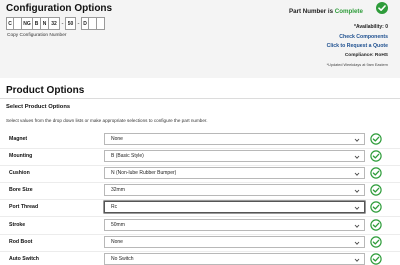 This screenshot has width=400, height=265. What do you see at coordinates (234, 139) in the screenshot?
I see `option-select-magnet: None` at bounding box center [234, 139].